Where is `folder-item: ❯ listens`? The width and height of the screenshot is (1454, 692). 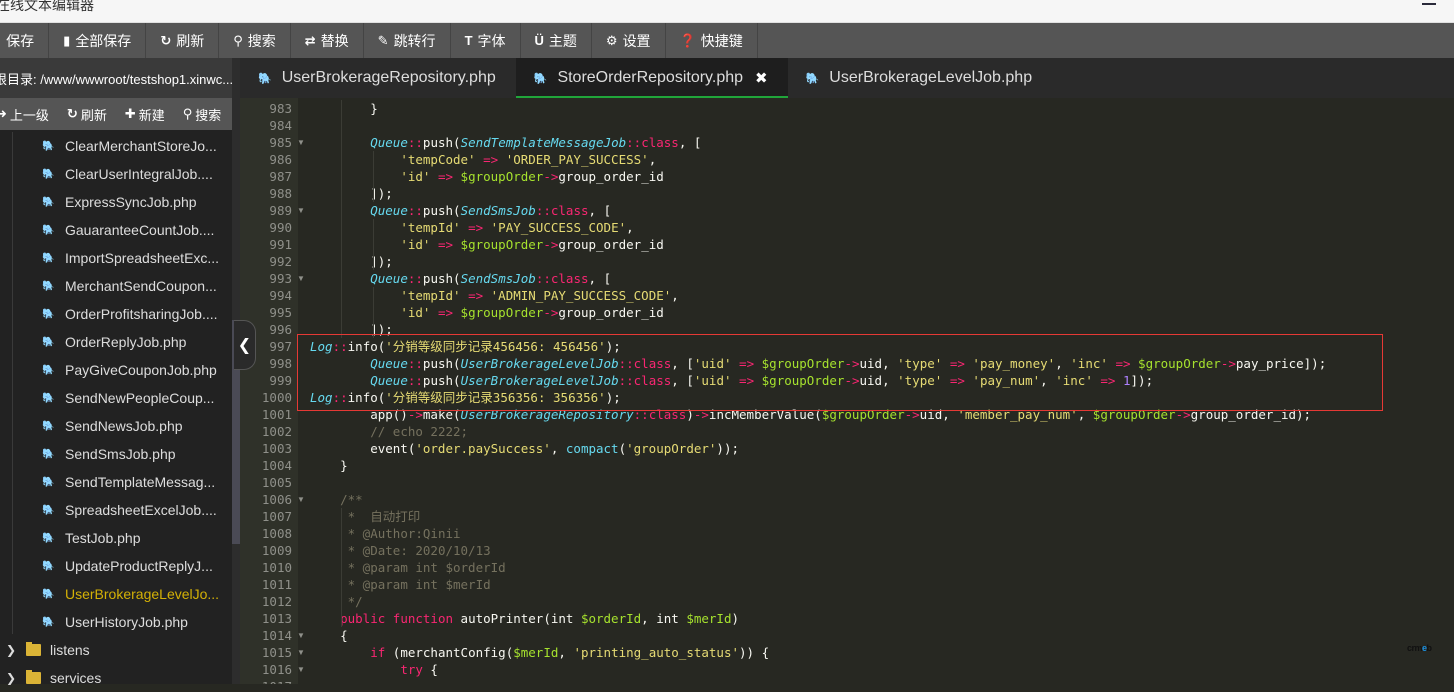
folder-item: ❯ listens is located at coordinates (48, 650).